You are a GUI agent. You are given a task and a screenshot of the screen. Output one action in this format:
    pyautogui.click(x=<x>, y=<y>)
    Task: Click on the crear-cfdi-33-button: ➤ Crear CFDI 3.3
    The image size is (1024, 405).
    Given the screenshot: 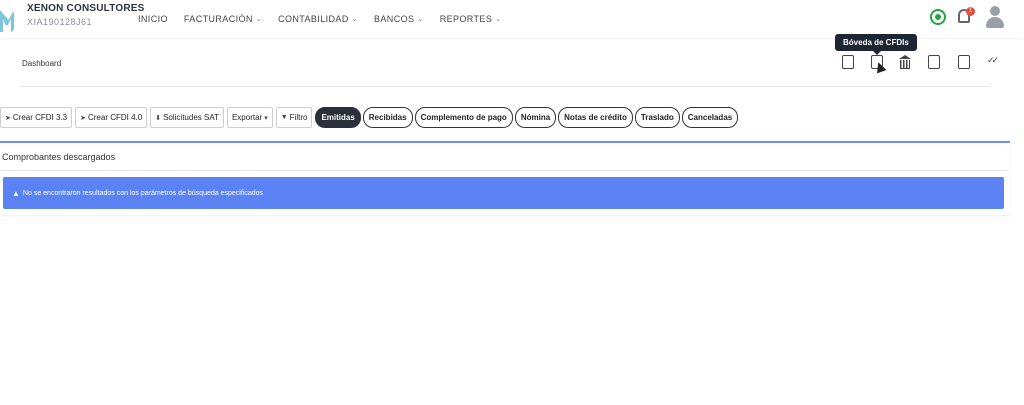 What is the action you would take?
    pyautogui.click(x=36, y=117)
    